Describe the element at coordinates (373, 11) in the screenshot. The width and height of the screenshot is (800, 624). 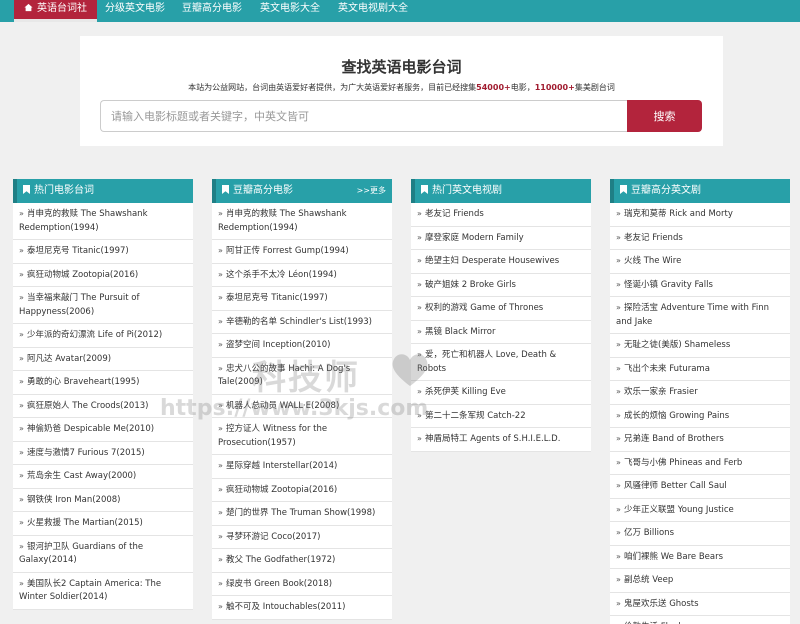
I see `nav-item-english-series: 英文电视剧大全` at that location.